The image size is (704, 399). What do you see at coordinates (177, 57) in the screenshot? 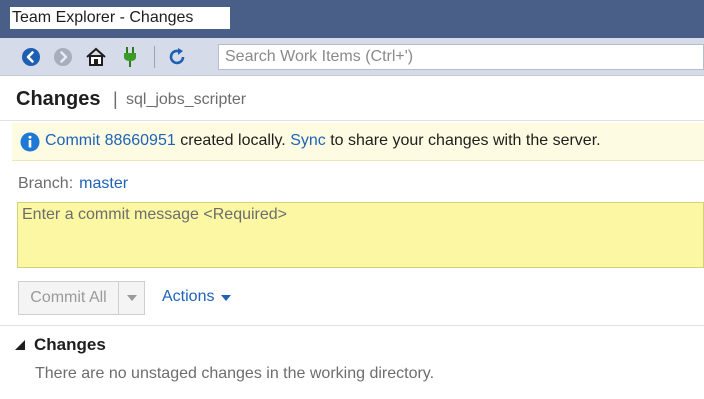
I see `refresh-icon` at bounding box center [177, 57].